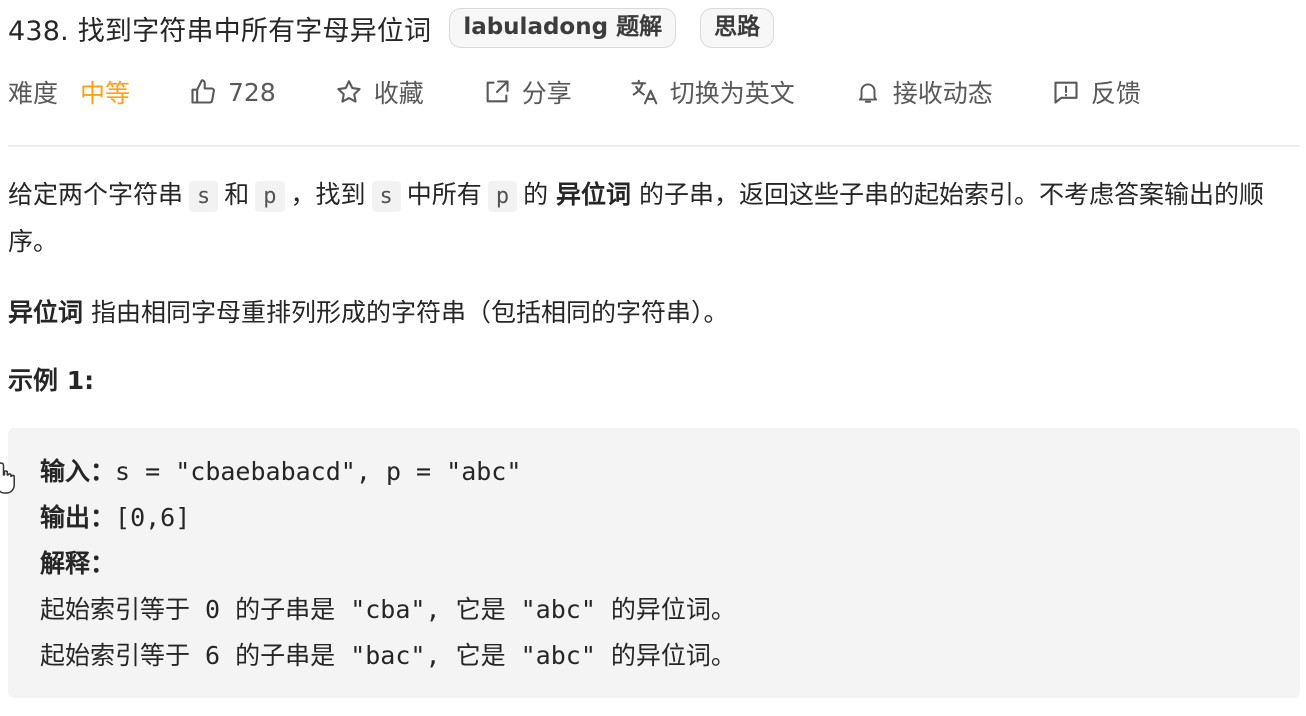  What do you see at coordinates (574, 92) in the screenshot?
I see `meta-row: 难度 中等 728 收藏 分享 切换为英文 接收动态 反馈` at bounding box center [574, 92].